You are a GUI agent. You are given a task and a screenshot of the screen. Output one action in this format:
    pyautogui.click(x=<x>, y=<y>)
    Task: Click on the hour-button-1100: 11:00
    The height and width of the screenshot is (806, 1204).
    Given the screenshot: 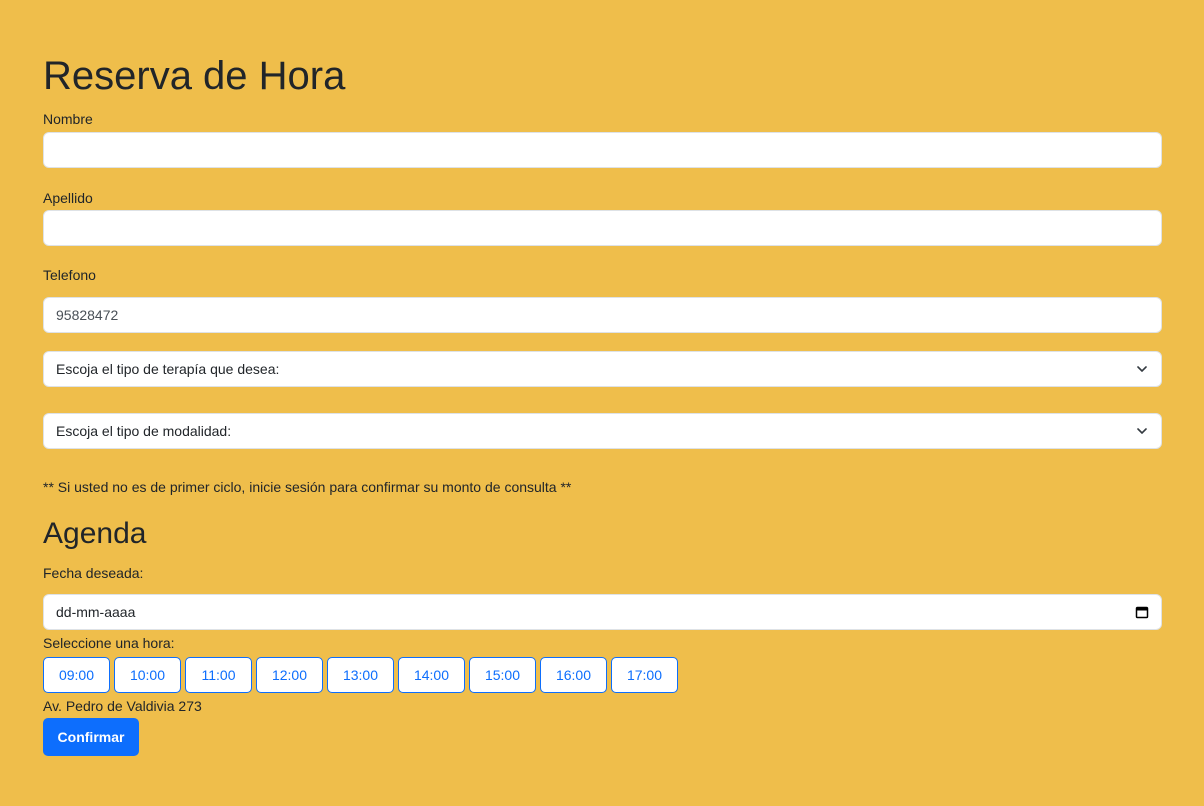 What is the action you would take?
    pyautogui.click(x=218, y=675)
    